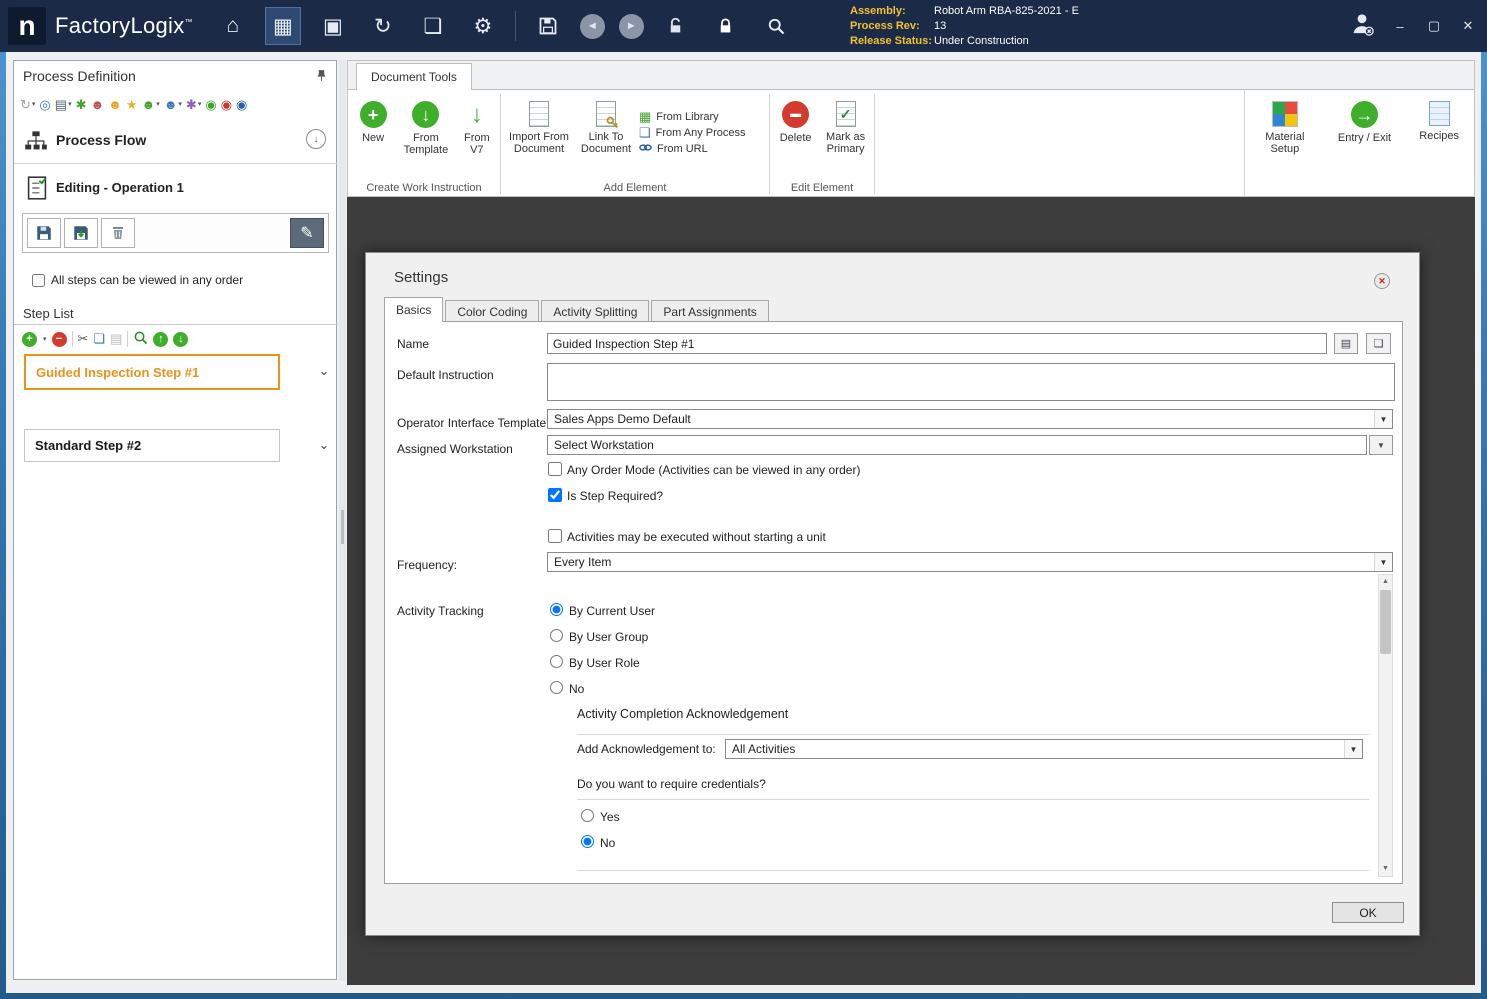 The width and height of the screenshot is (1487, 999). What do you see at coordinates (132, 104) in the screenshot?
I see `favorite-button: ★` at bounding box center [132, 104].